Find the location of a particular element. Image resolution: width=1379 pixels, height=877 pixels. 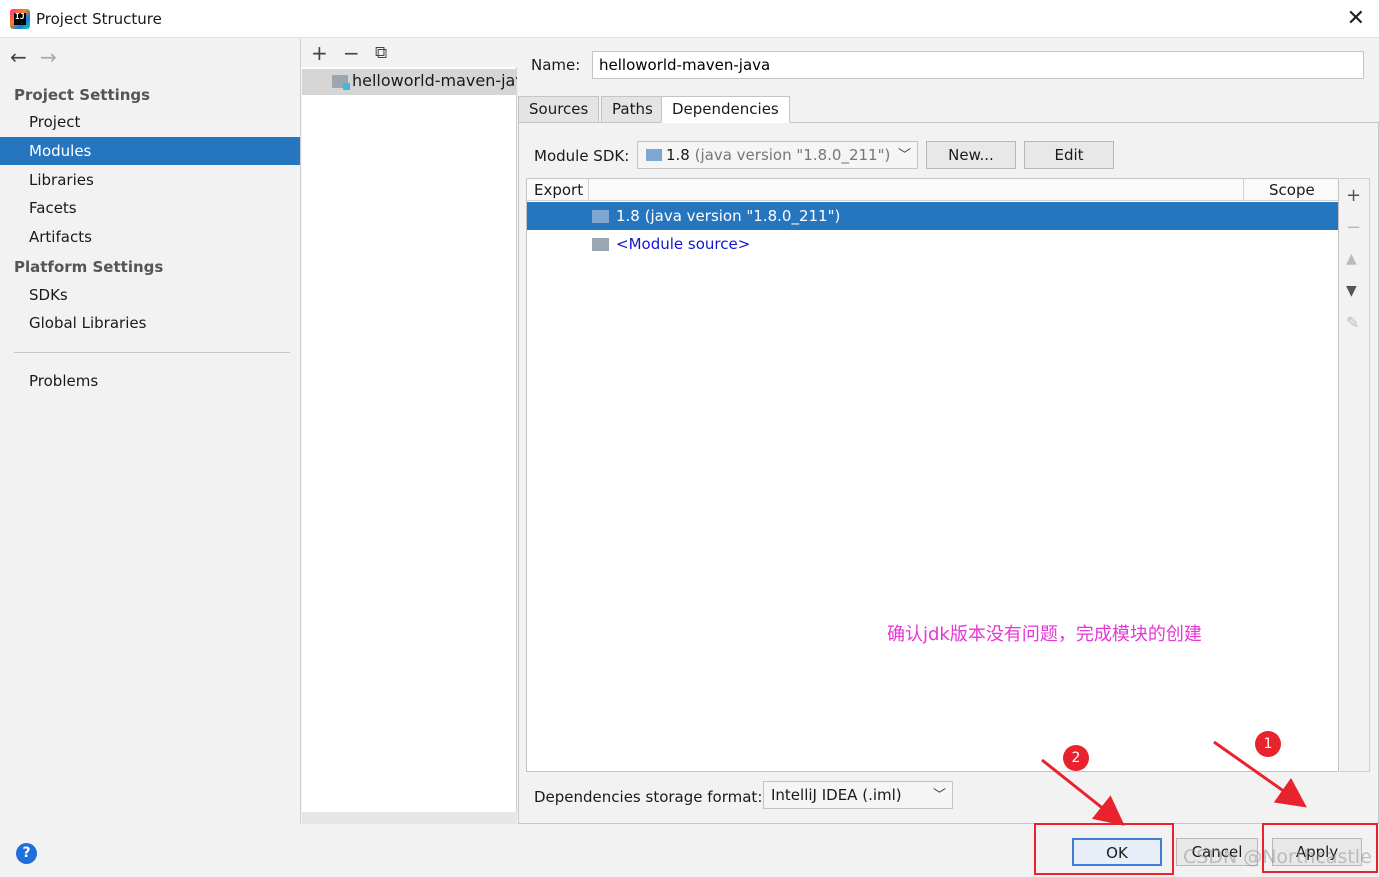

nav-divider is located at coordinates (152, 352).